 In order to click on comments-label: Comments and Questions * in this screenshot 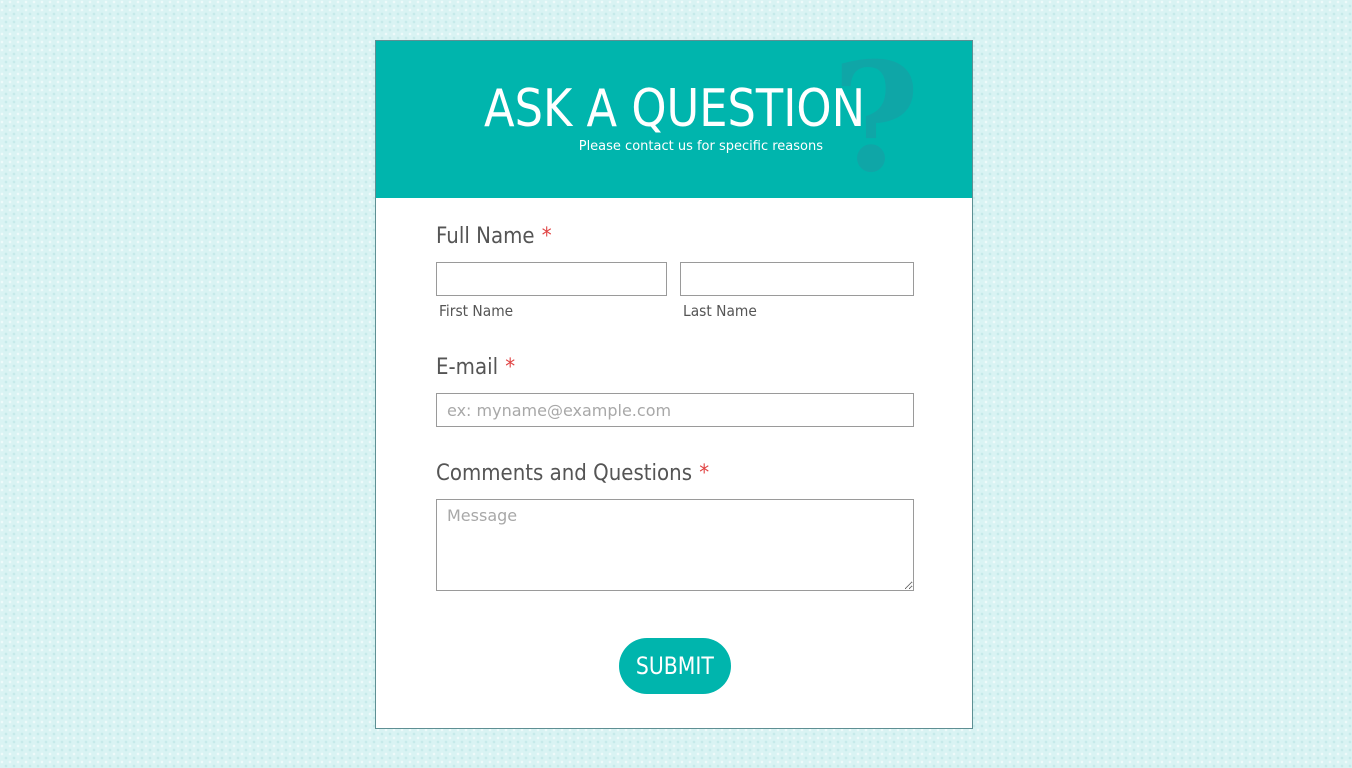, I will do `click(572, 473)`.